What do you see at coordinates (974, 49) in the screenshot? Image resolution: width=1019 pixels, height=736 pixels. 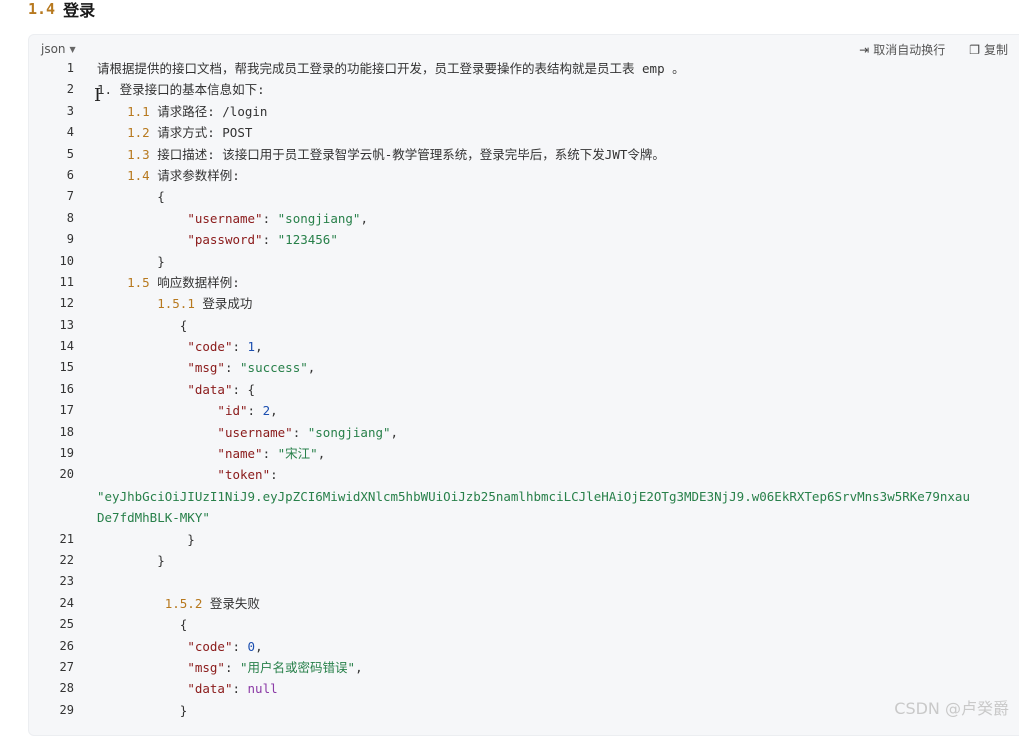 I see `copy-icon: ❐` at bounding box center [974, 49].